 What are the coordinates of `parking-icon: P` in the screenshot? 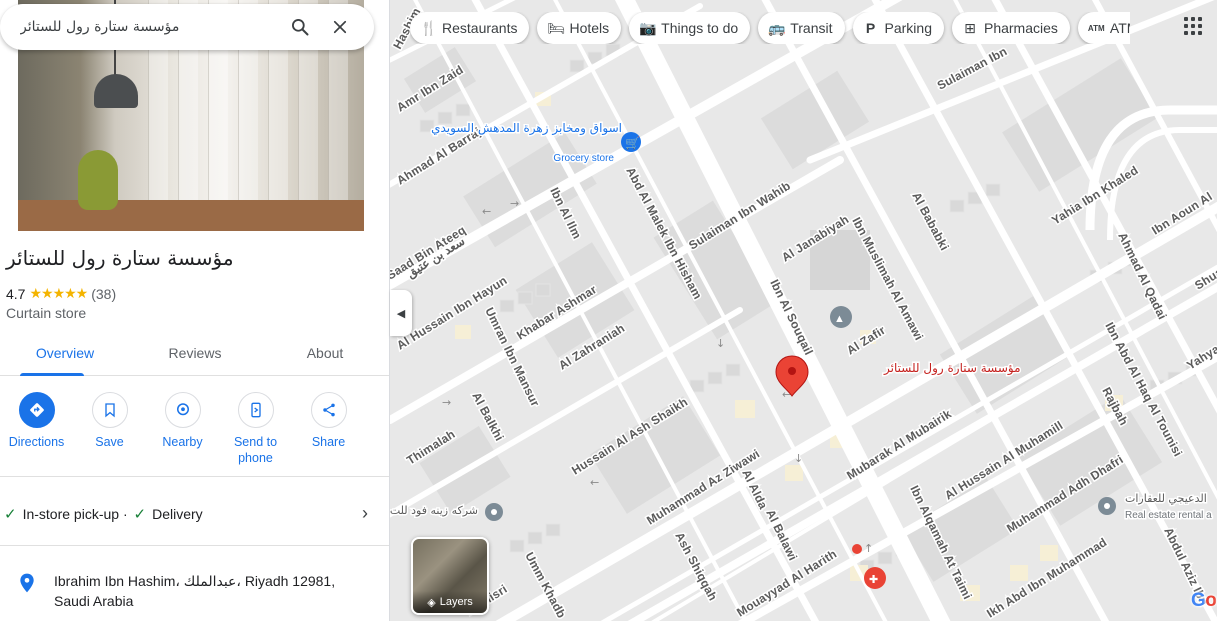 It's located at (870, 28).